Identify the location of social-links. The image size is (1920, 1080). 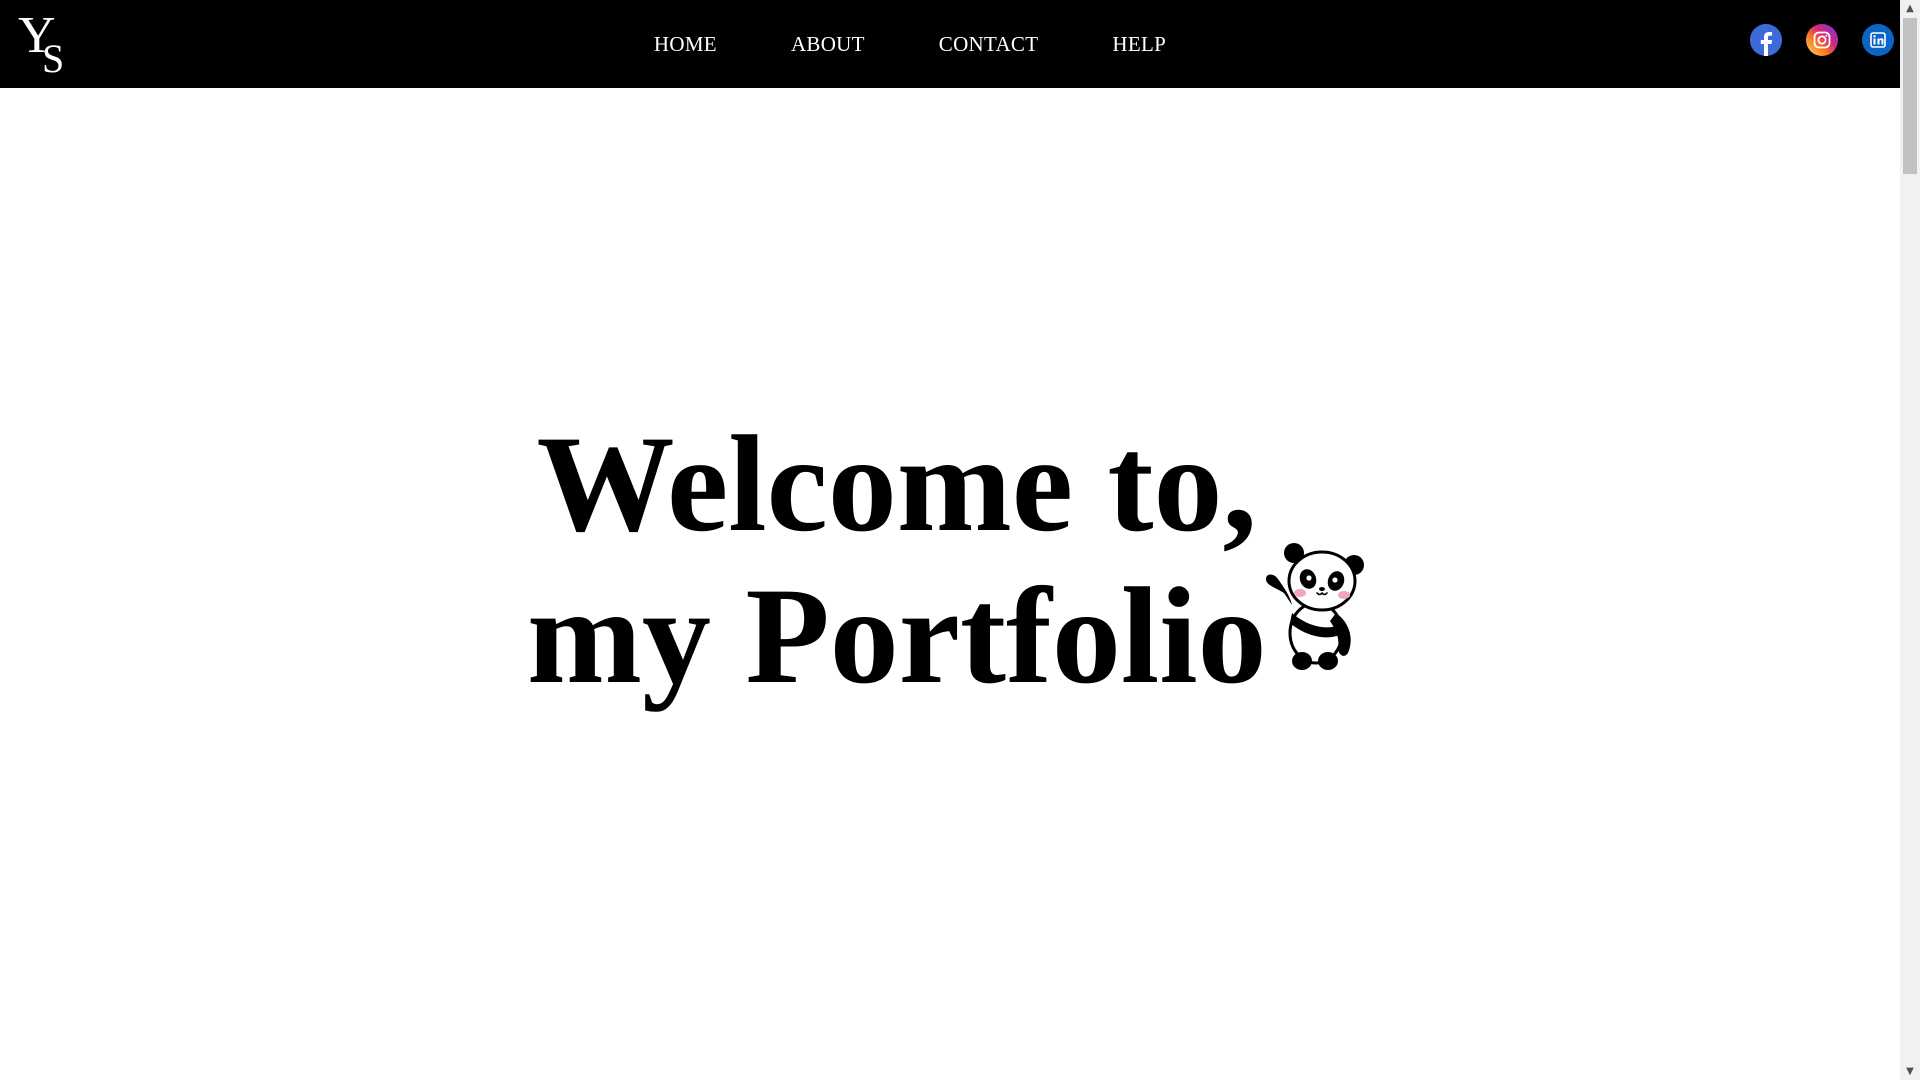
(1822, 40).